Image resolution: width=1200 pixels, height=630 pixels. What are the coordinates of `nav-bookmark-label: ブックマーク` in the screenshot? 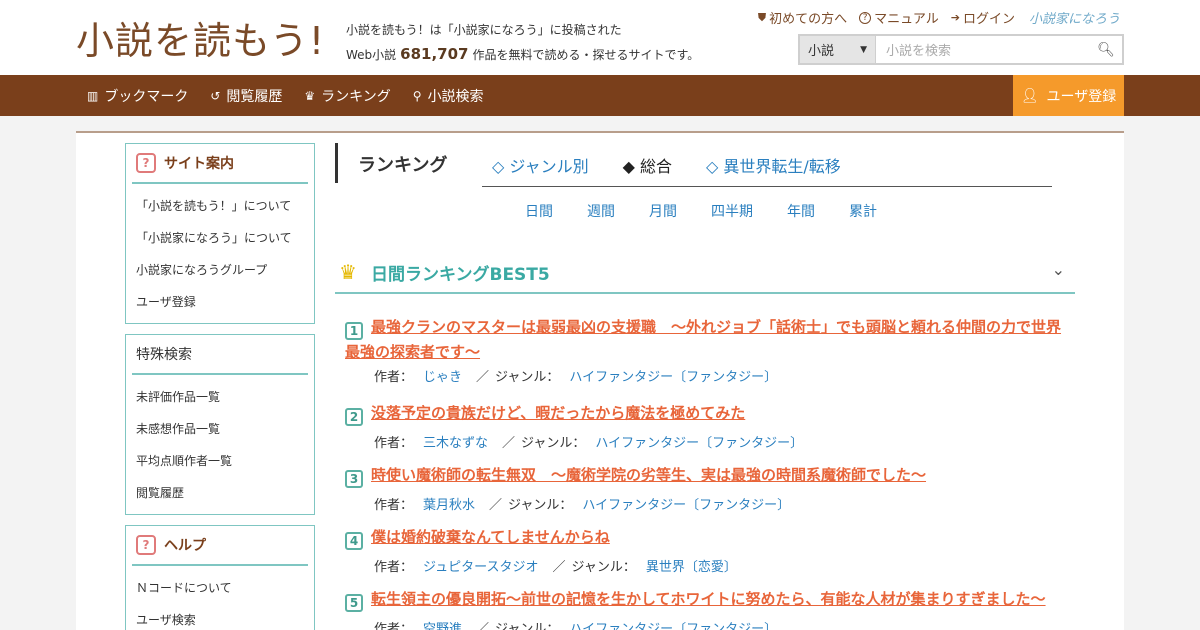 It's located at (146, 96).